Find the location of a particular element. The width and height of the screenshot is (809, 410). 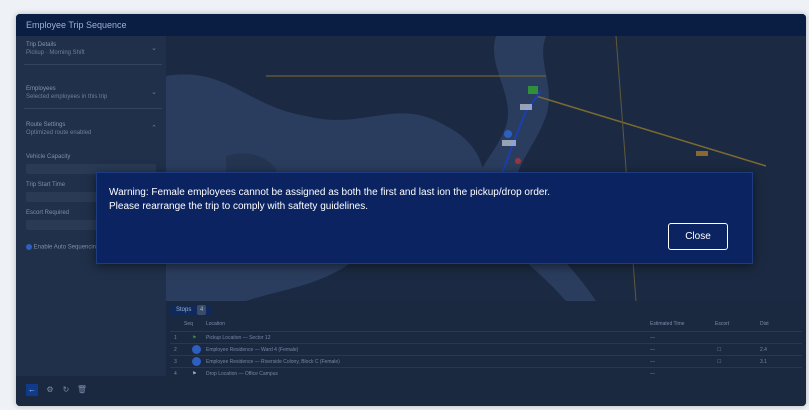

field-value: Selected employees in this trip is located at coordinates (67, 97).